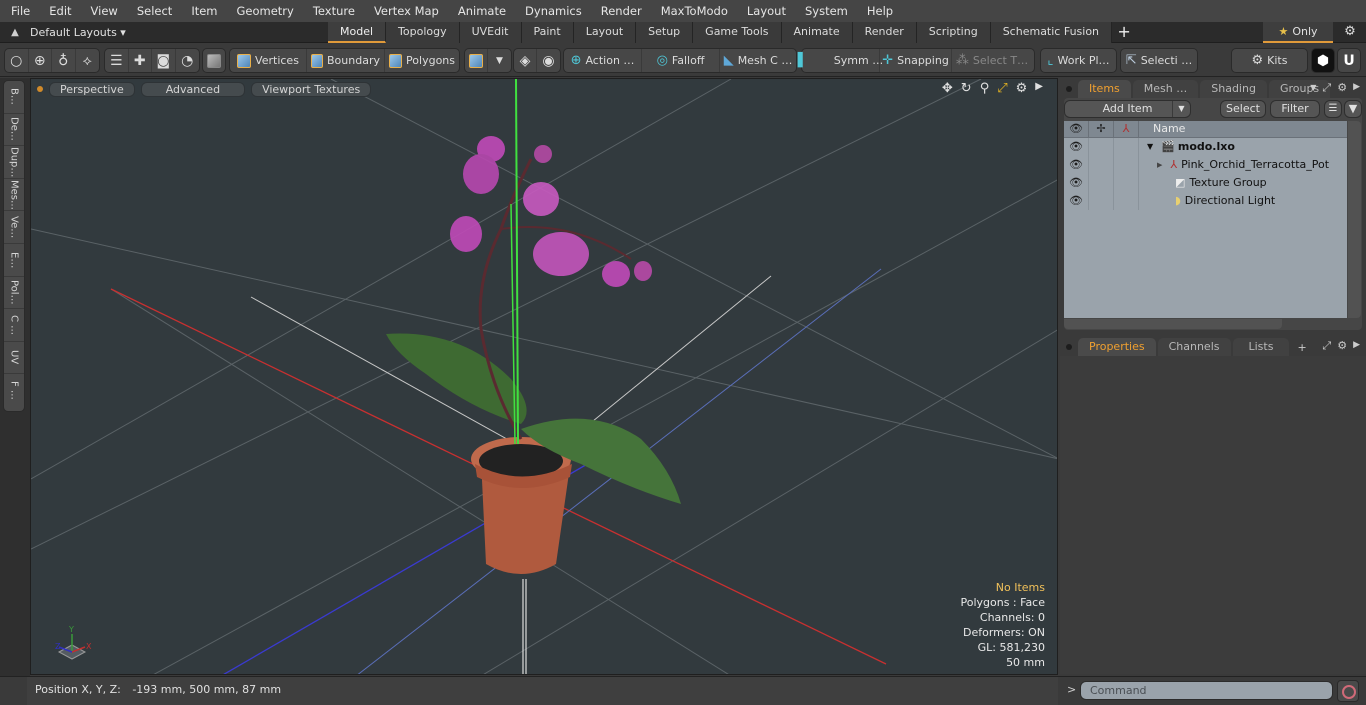 The image size is (1366, 705). I want to click on visibility-eye-icon: 👁, so click(1076, 165).